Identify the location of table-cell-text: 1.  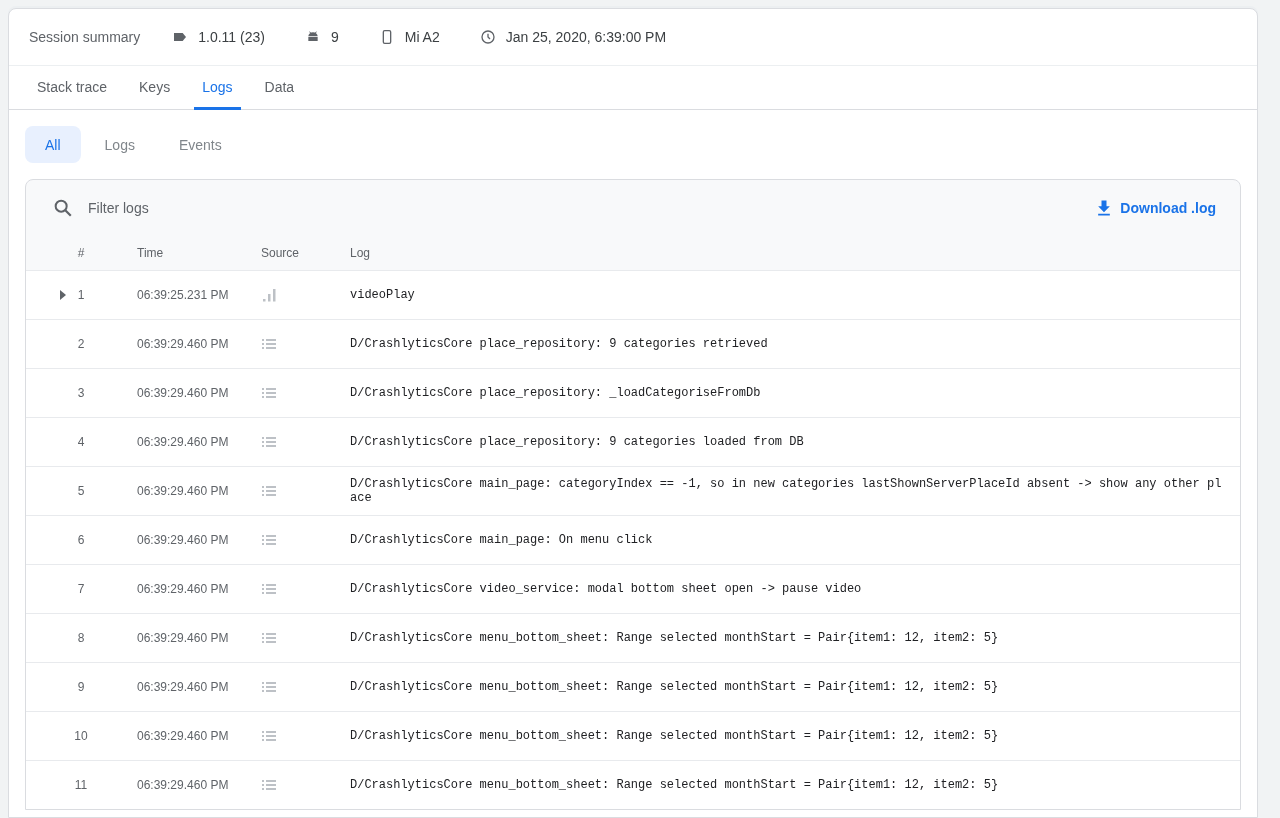
(81, 295).